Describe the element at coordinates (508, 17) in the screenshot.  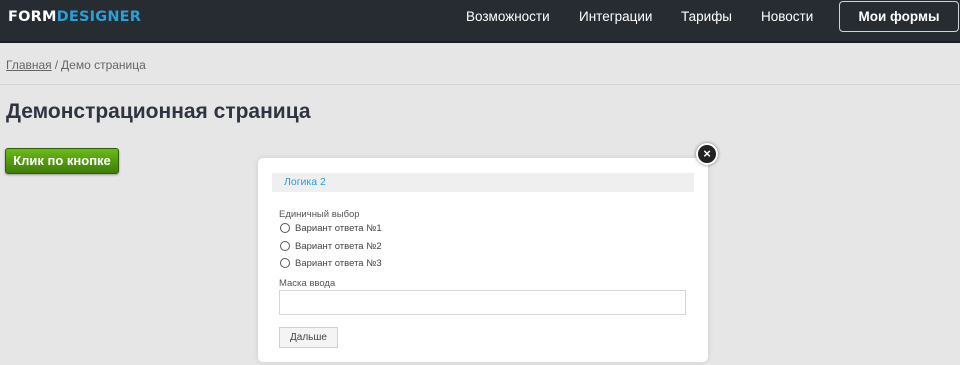
I see `nav-link-features: Возможности` at that location.